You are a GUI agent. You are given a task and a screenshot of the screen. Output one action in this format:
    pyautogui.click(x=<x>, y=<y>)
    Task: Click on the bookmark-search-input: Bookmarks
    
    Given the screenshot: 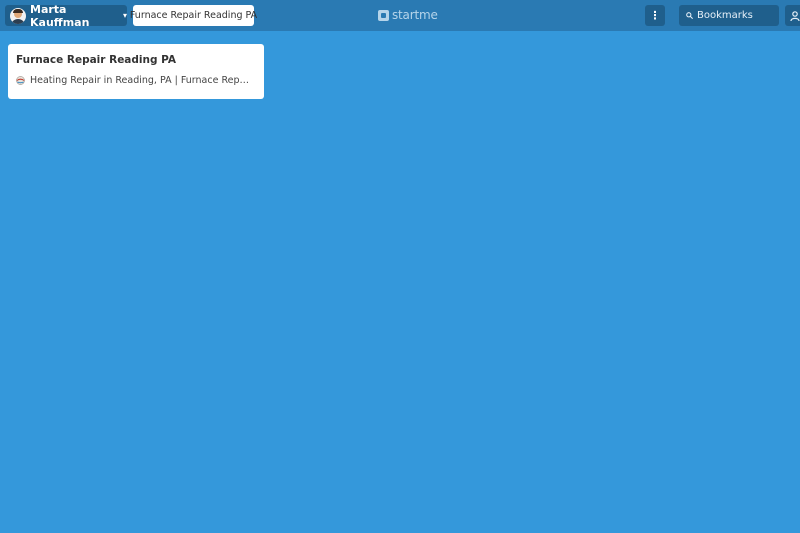 What is the action you would take?
    pyautogui.click(x=729, y=15)
    